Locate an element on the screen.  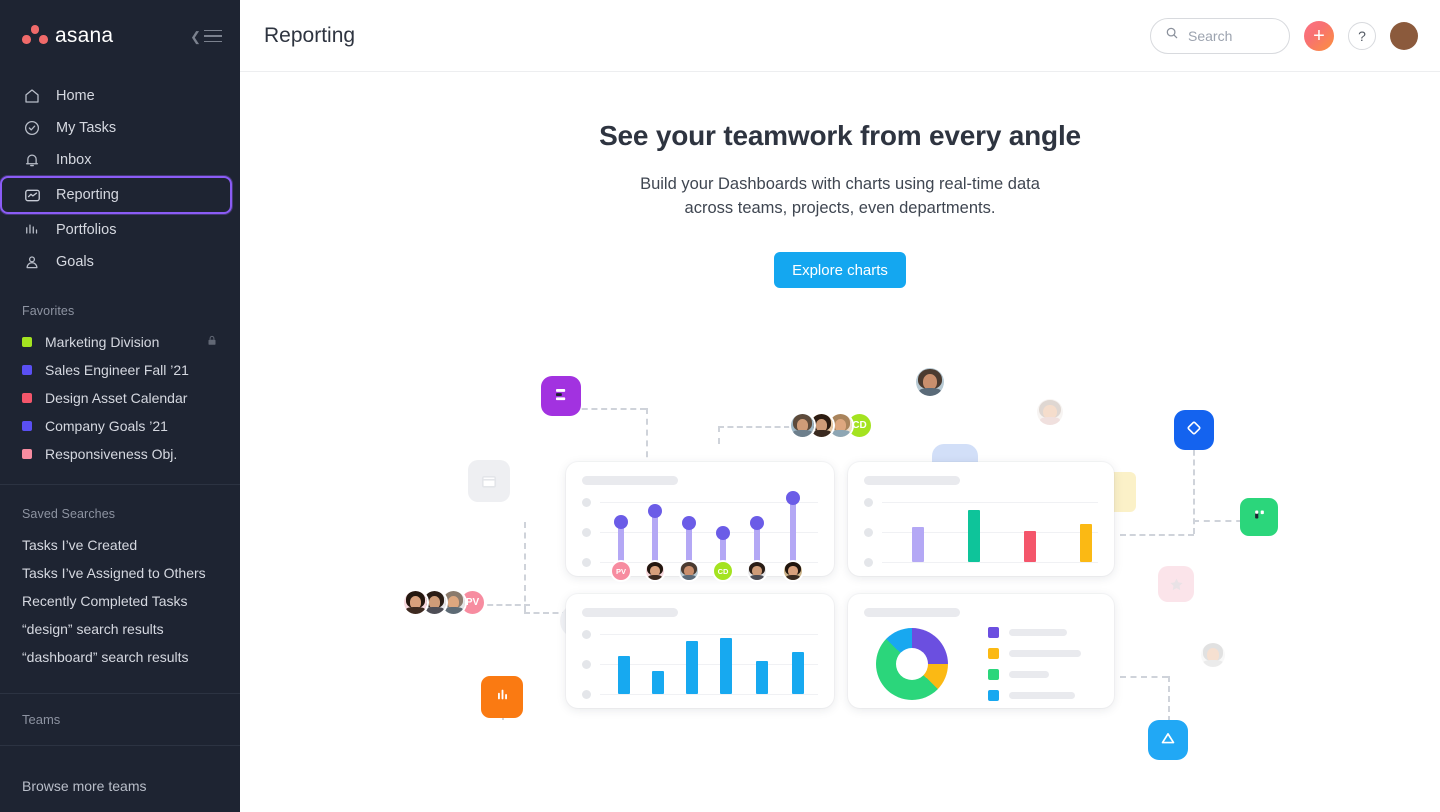
help-button: ? is located at coordinates (1362, 35).